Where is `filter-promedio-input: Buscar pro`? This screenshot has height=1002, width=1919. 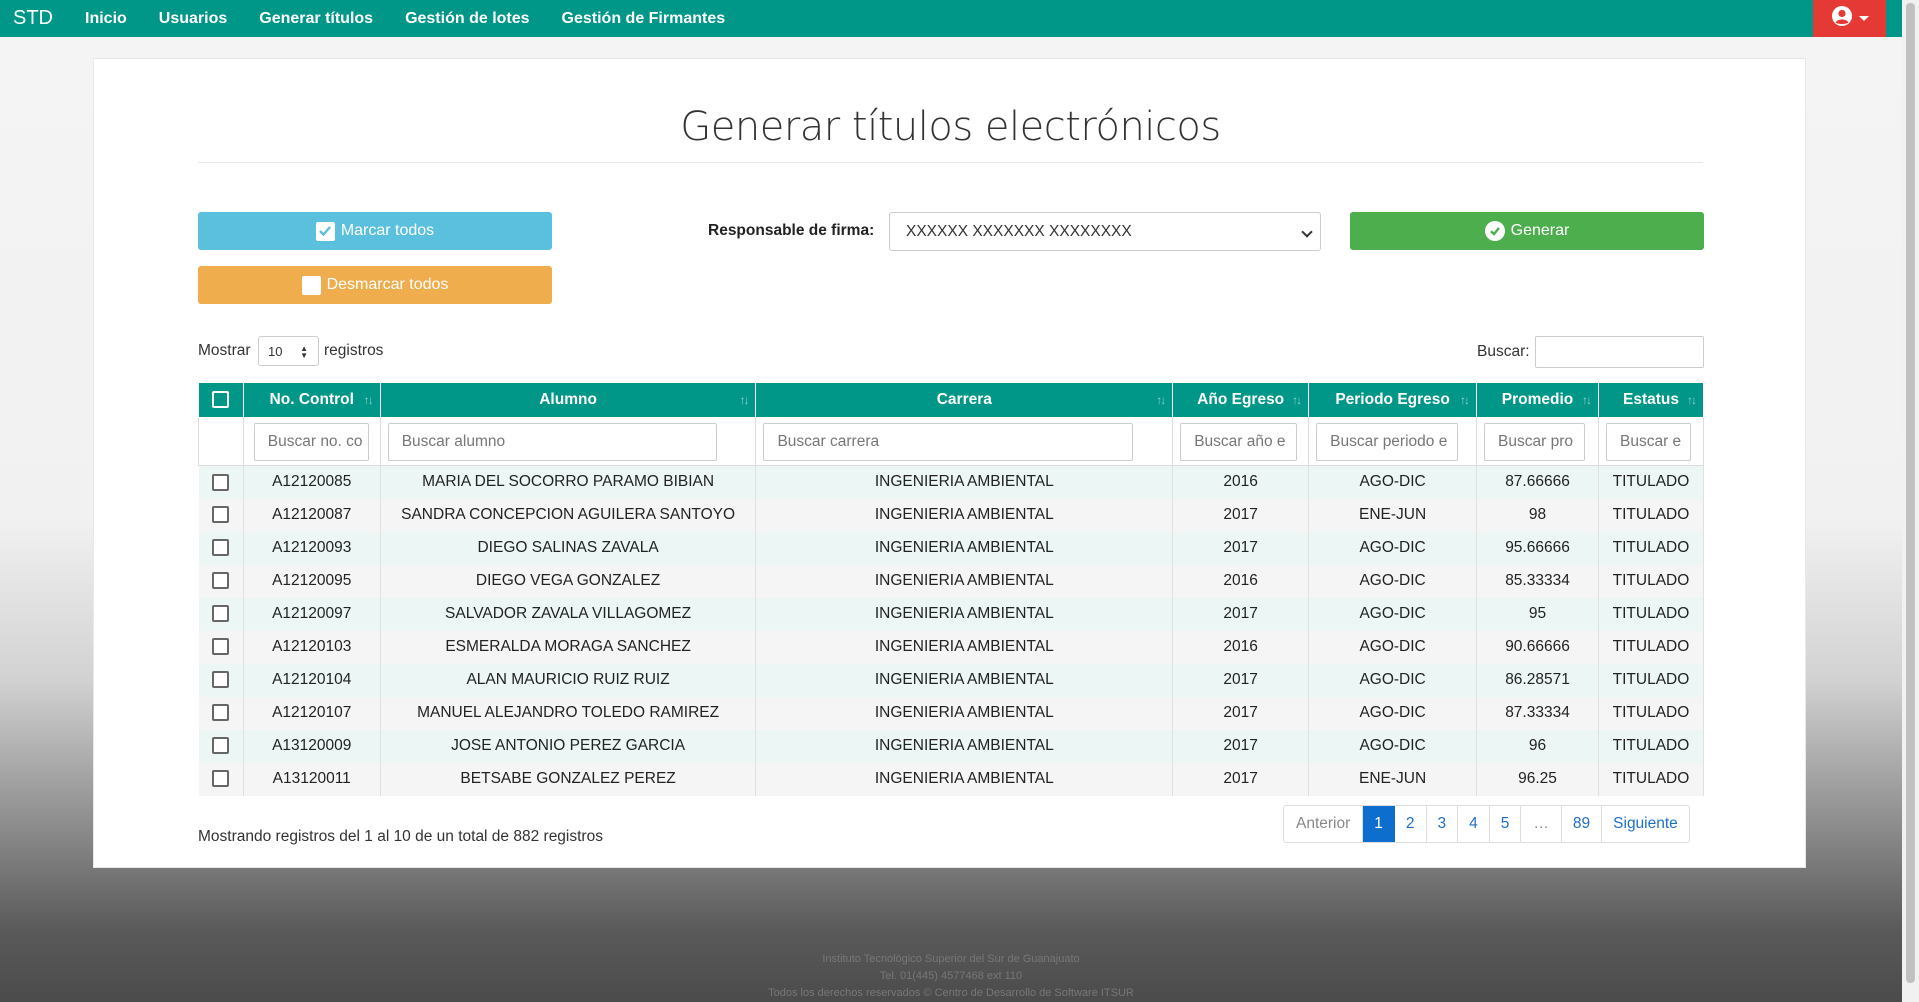
filter-promedio-input: Buscar pro is located at coordinates (1535, 441).